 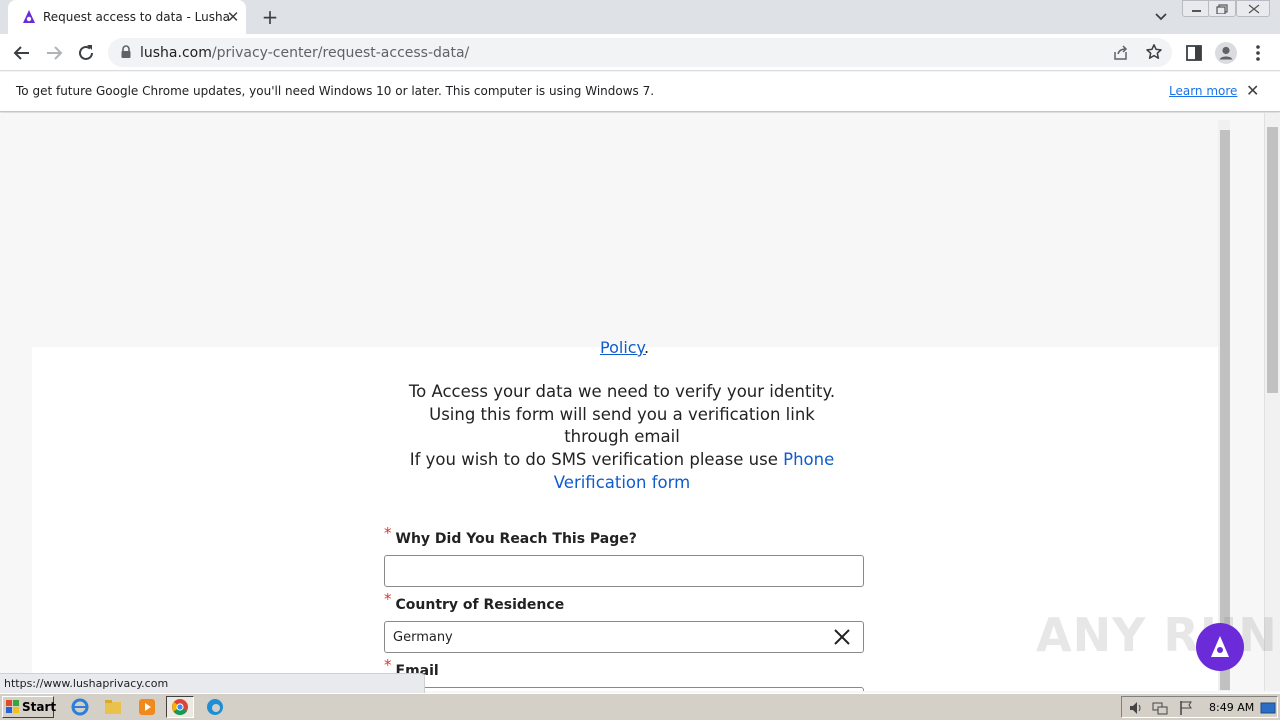 What do you see at coordinates (423, 637) in the screenshot?
I see `country-value: Germany` at bounding box center [423, 637].